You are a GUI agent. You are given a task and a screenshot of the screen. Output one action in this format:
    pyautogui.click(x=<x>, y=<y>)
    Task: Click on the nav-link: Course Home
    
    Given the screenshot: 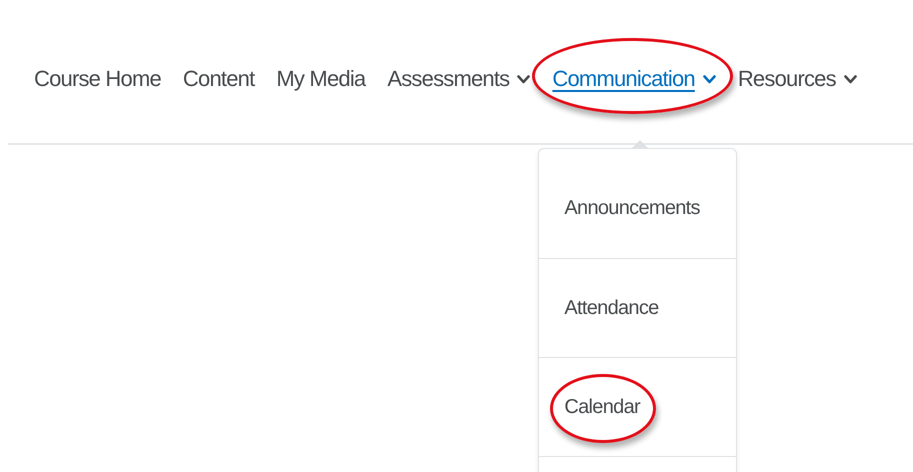 What is the action you would take?
    pyautogui.click(x=97, y=79)
    